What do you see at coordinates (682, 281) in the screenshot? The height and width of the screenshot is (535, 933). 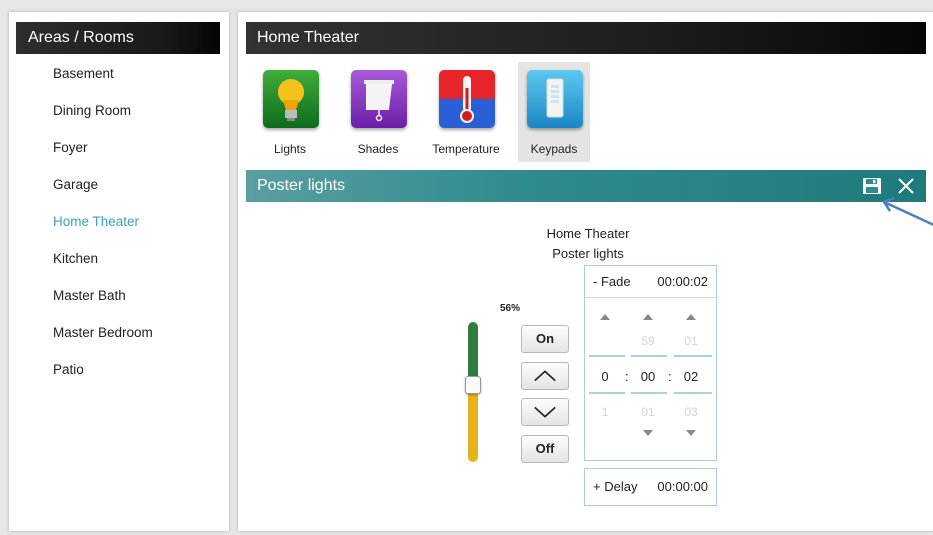 I see `fade-value: 00:00:02` at bounding box center [682, 281].